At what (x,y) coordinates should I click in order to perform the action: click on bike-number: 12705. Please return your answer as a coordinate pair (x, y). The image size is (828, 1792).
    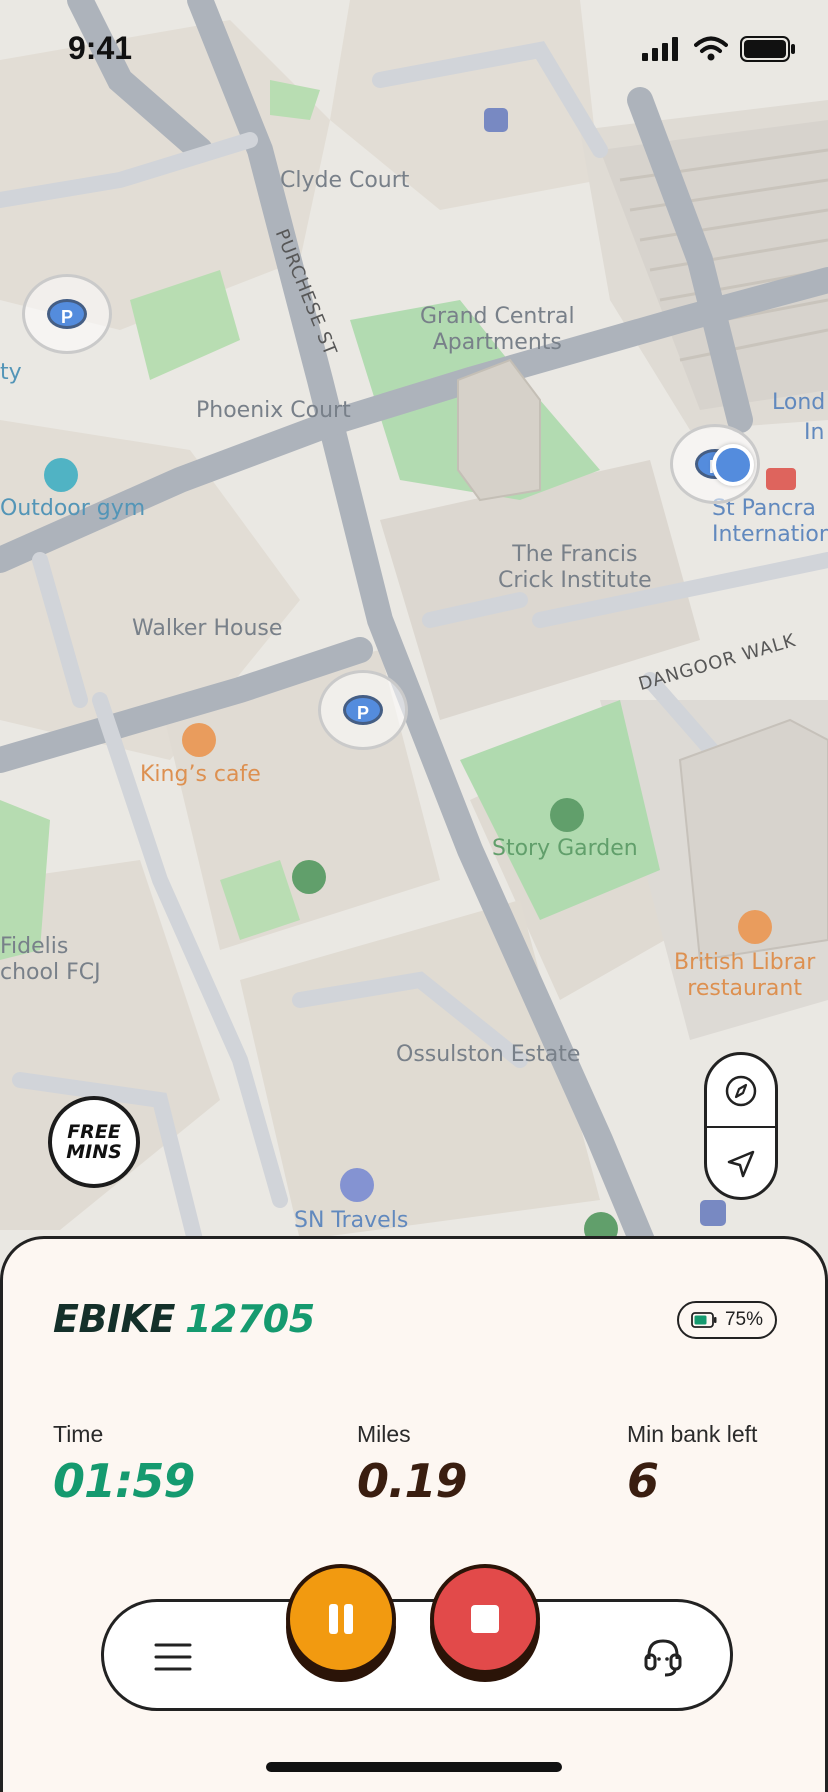
    Looking at the image, I should click on (249, 1319).